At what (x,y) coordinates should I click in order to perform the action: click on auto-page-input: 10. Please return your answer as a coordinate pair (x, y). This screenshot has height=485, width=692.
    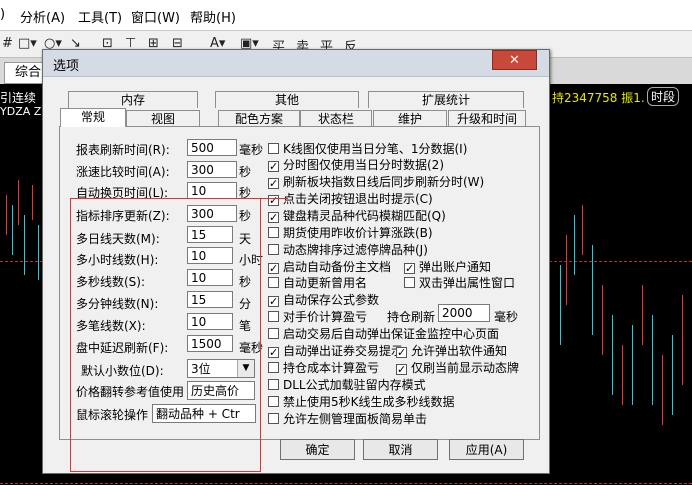
    Looking at the image, I should click on (212, 190).